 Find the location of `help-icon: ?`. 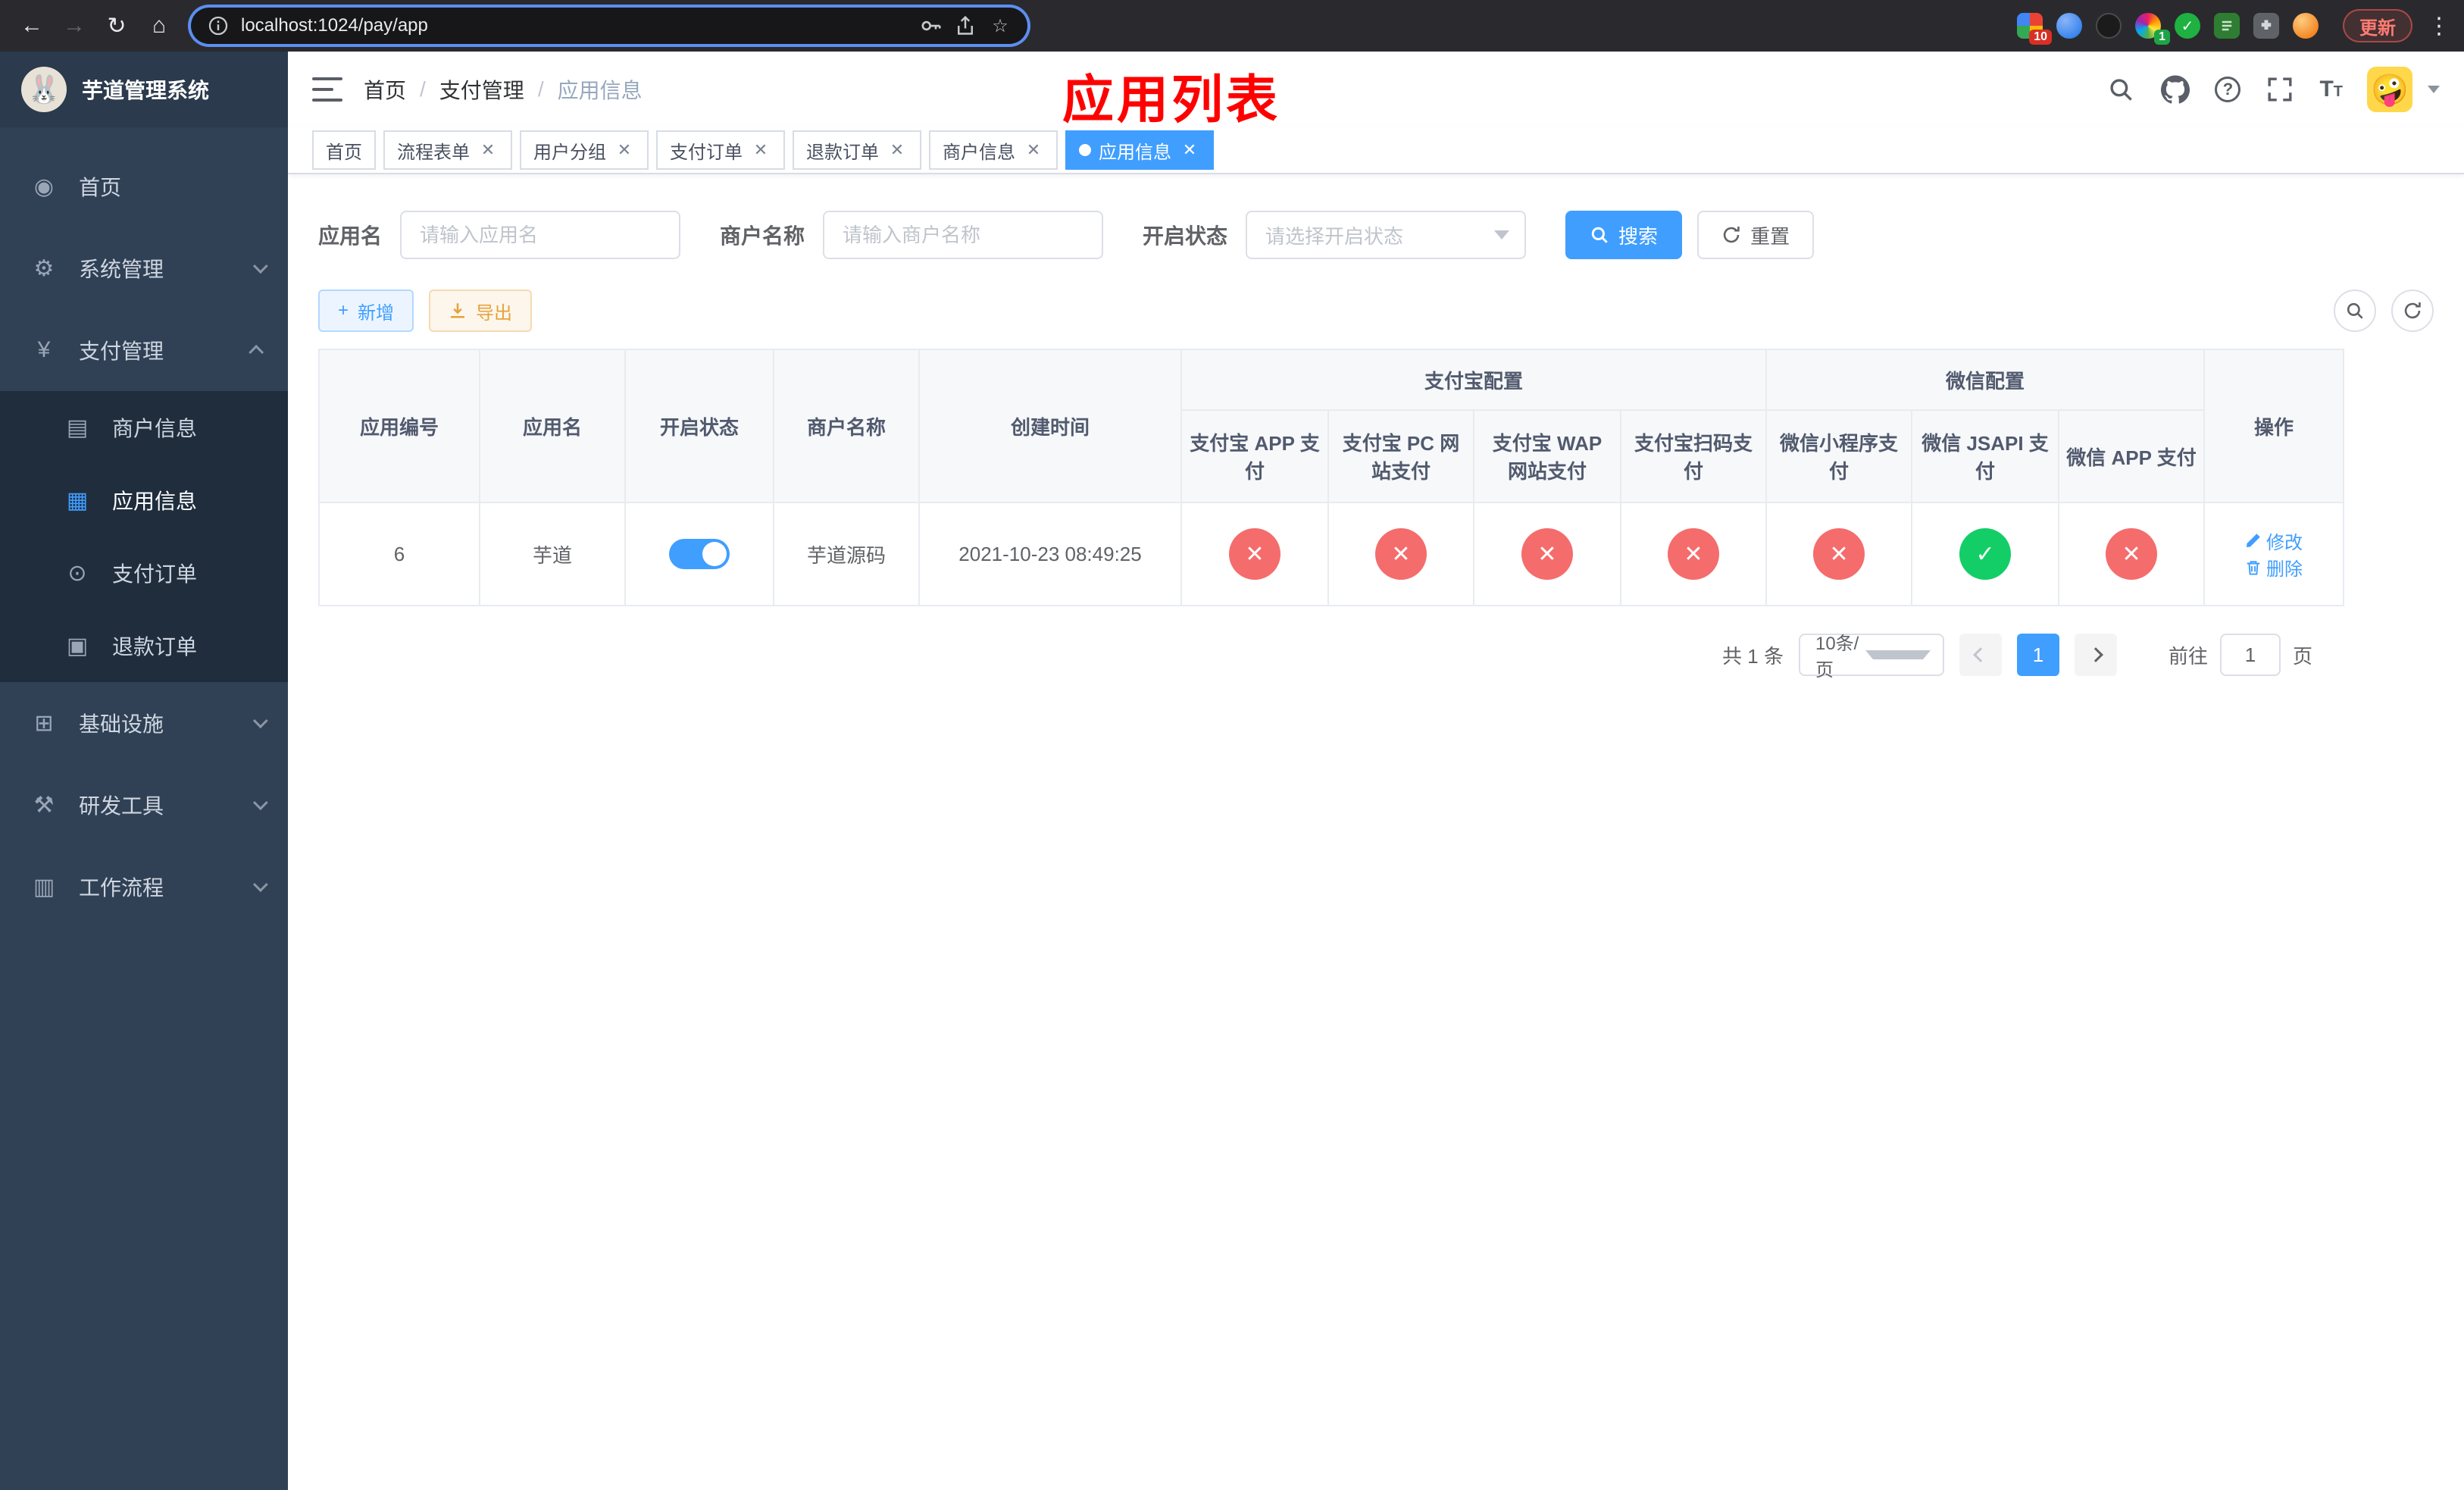

help-icon: ? is located at coordinates (2228, 89).